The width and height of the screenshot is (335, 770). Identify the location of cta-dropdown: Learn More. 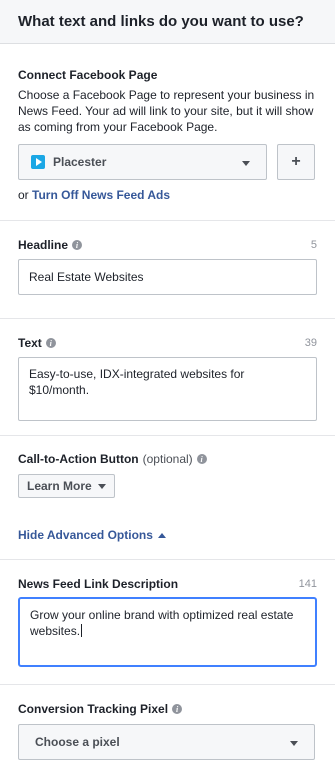
(66, 486).